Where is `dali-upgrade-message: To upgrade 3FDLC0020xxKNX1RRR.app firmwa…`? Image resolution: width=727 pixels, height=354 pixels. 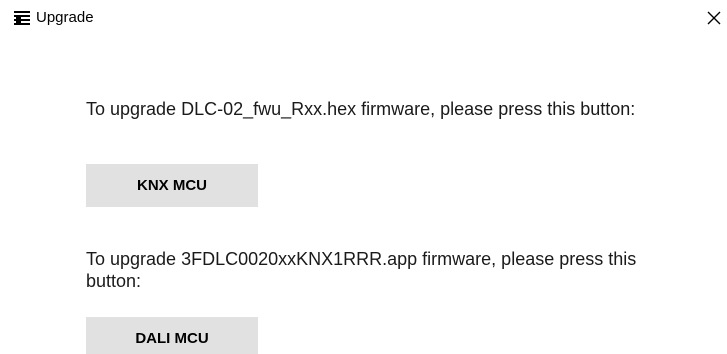 dali-upgrade-message: To upgrade 3FDLC0020xxKNX1RRR.app firmwa… is located at coordinates (361, 270).